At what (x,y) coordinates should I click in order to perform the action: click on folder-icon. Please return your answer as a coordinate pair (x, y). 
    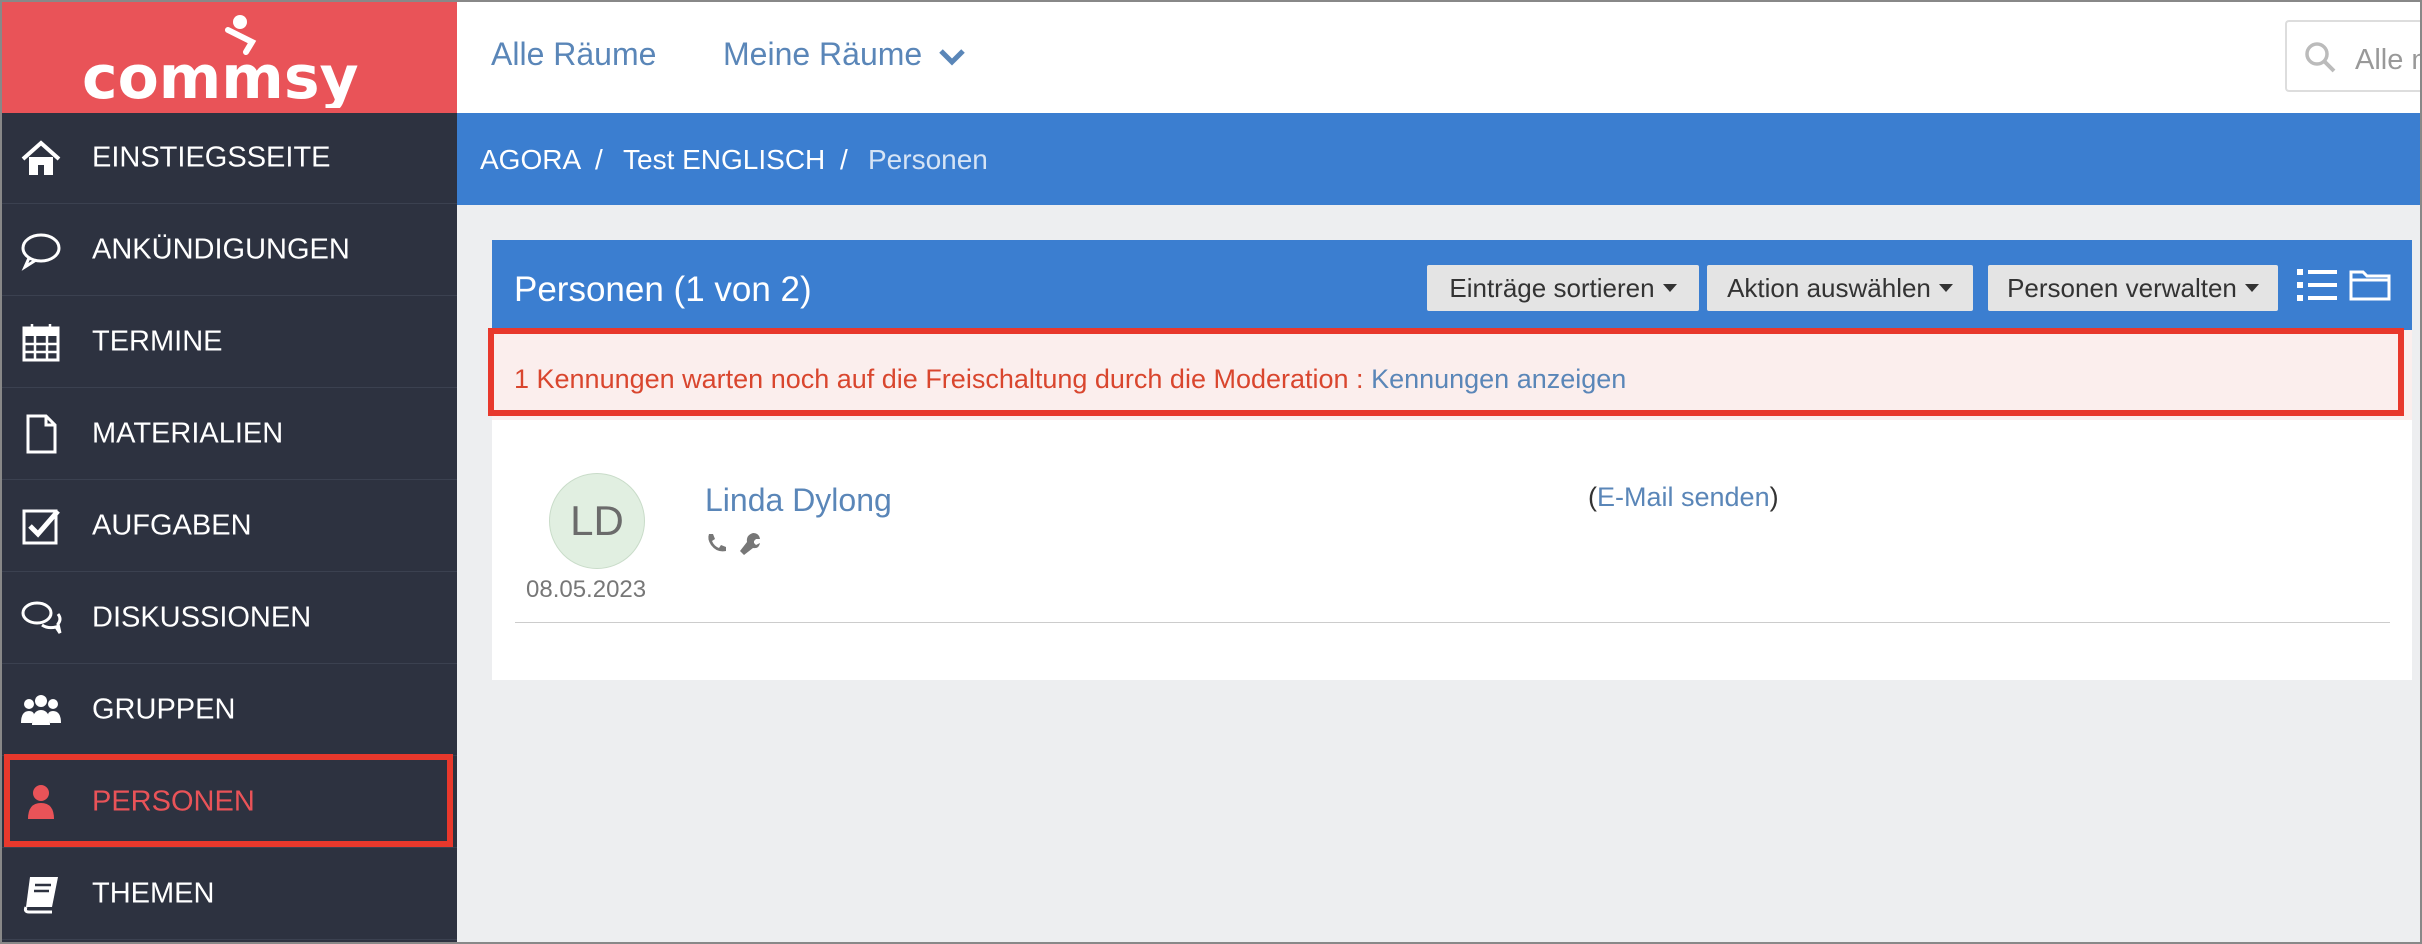
    Looking at the image, I should click on (2370, 284).